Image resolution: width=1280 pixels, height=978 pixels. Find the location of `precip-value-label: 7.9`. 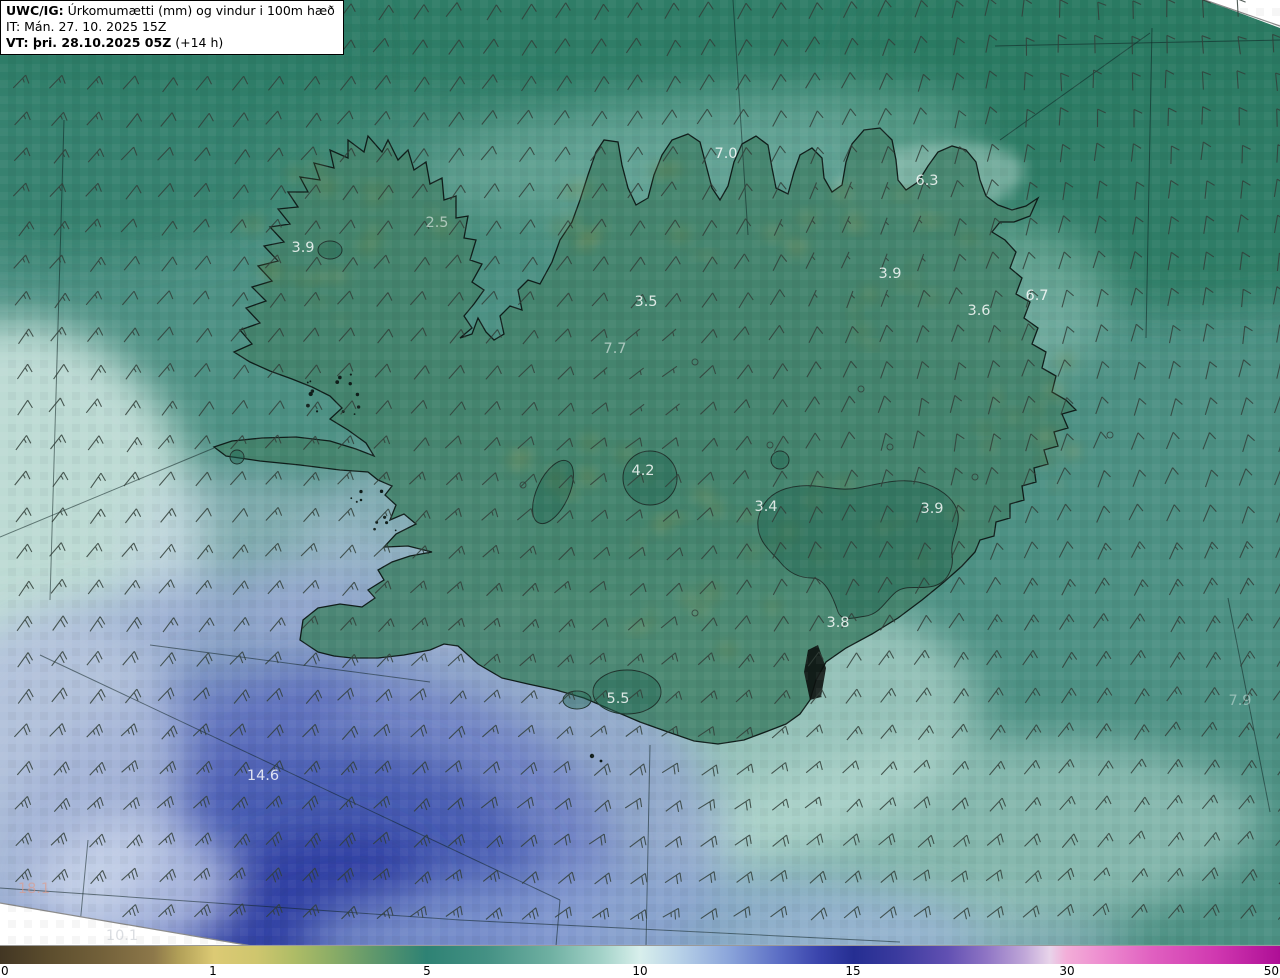

precip-value-label: 7.9 is located at coordinates (1239, 701).